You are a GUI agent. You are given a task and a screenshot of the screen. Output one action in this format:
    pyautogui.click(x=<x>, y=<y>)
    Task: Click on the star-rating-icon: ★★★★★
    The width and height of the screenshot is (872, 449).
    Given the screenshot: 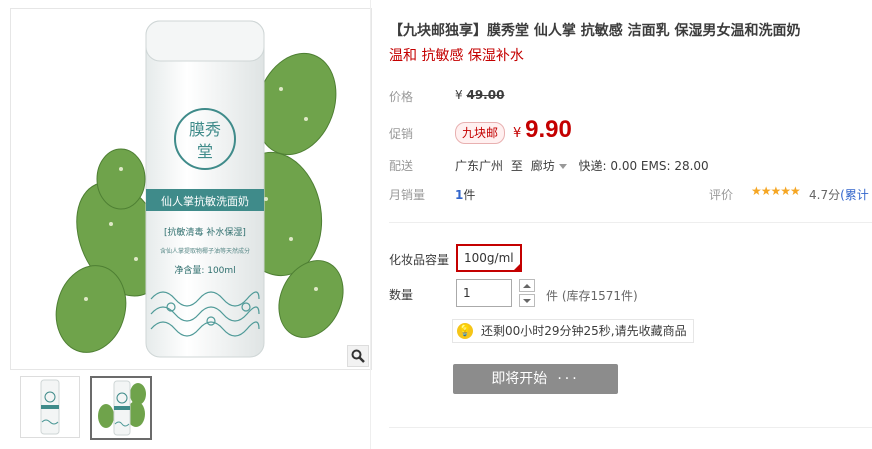 What is the action you would take?
    pyautogui.click(x=776, y=191)
    